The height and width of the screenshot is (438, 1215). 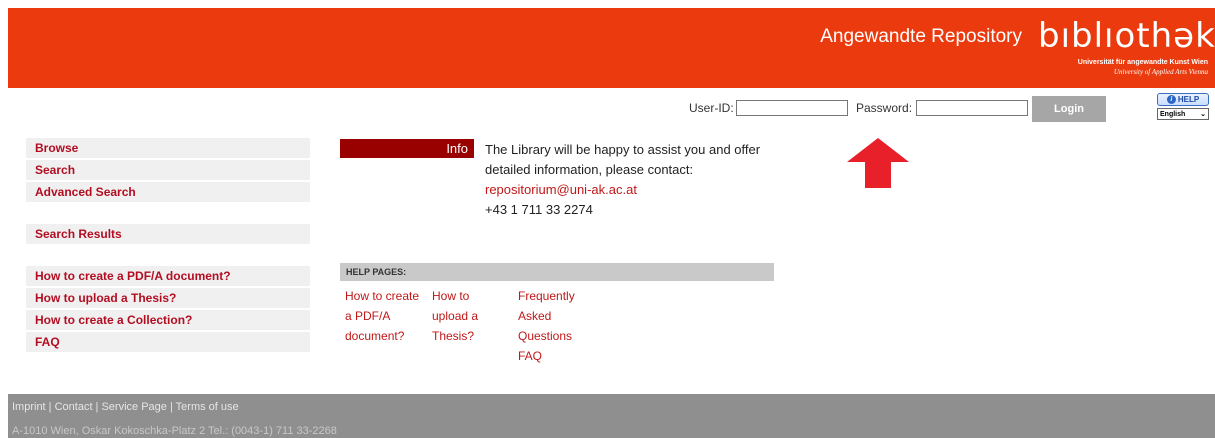 What do you see at coordinates (168, 148) in the screenshot?
I see `sidebar-item-browse: Browse` at bounding box center [168, 148].